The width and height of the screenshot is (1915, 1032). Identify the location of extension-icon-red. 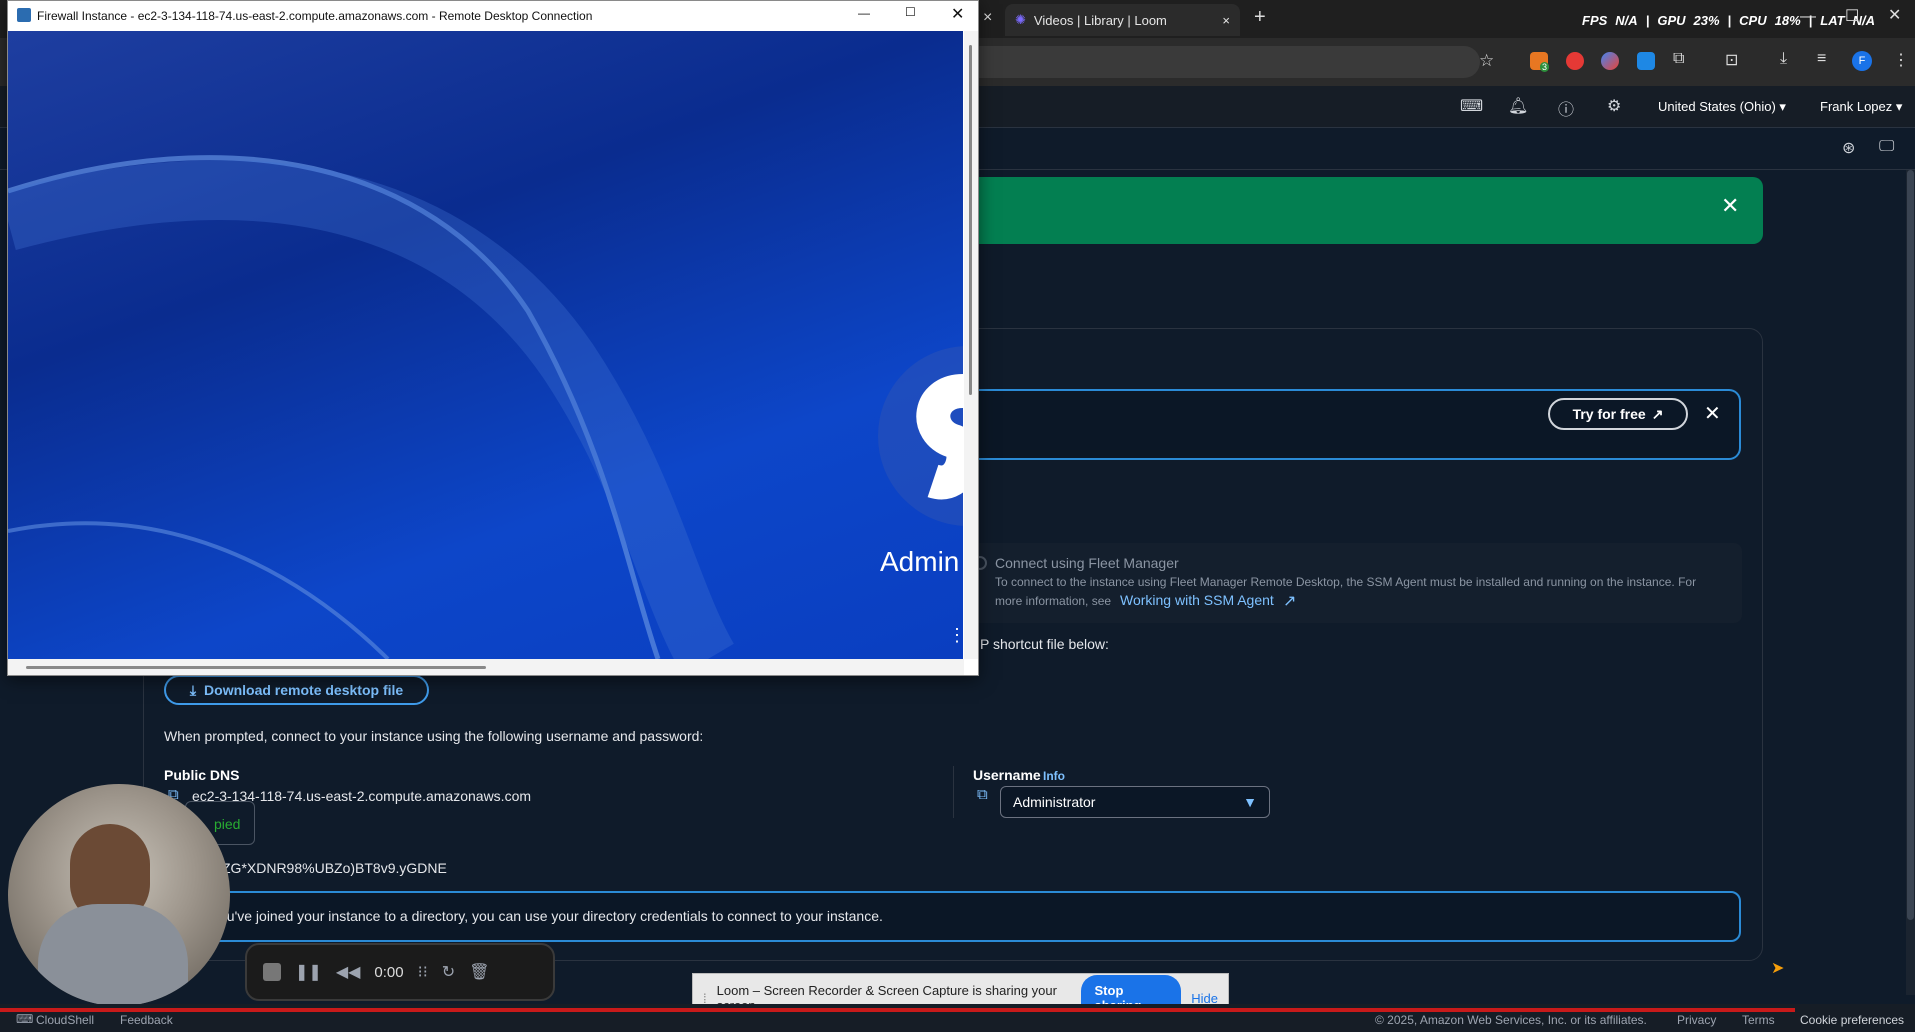
(1575, 61).